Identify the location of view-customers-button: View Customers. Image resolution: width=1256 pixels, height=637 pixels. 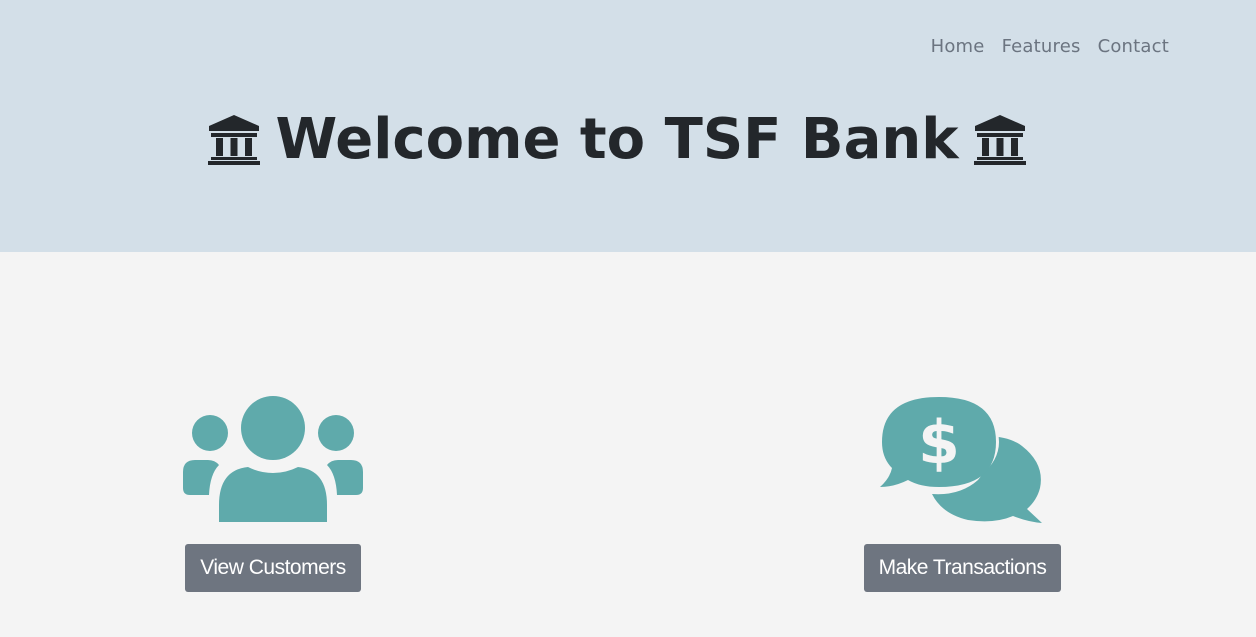
(273, 568).